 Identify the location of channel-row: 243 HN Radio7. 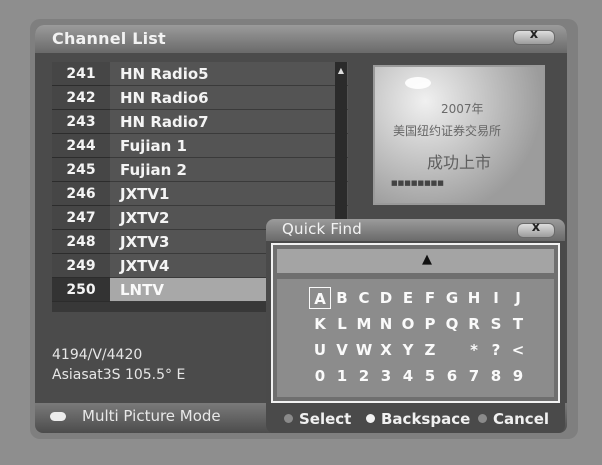
(200, 122).